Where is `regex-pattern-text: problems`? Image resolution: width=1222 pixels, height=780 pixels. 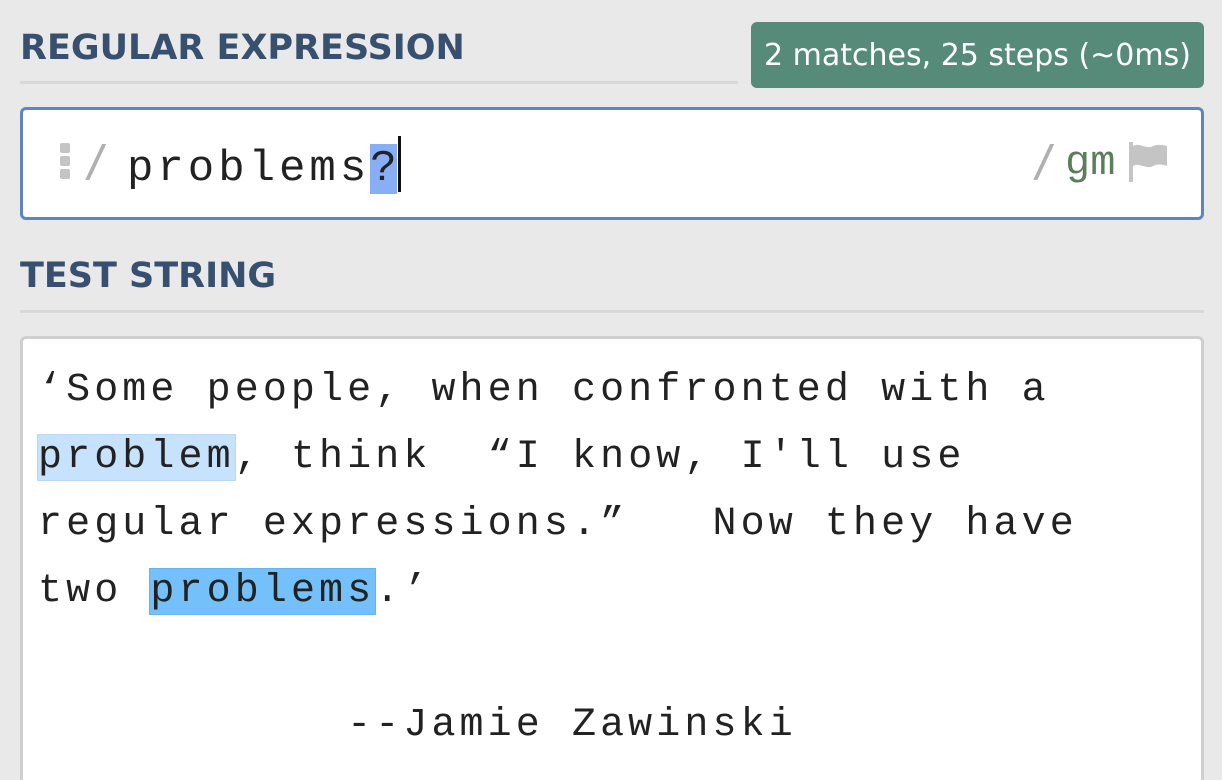 regex-pattern-text: problems is located at coordinates (249, 169).